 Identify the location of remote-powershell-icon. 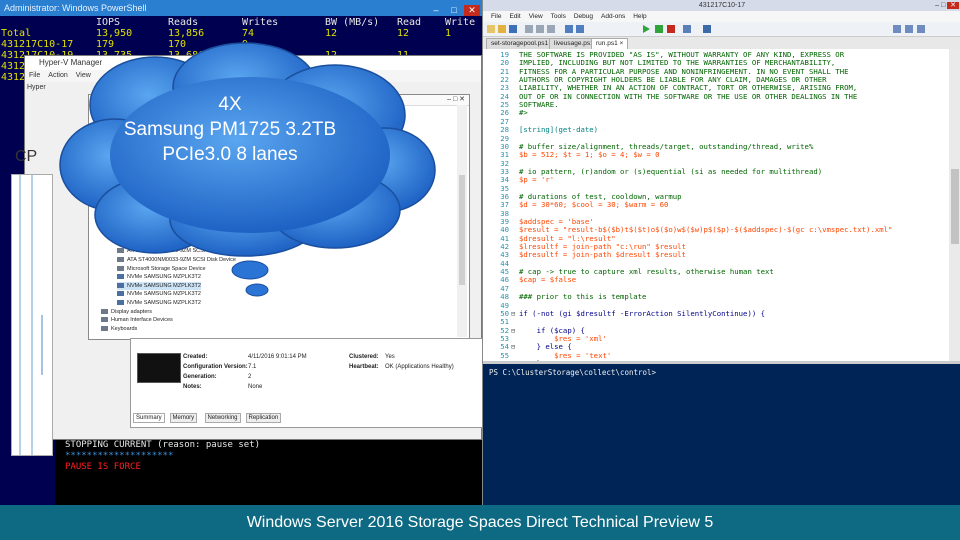
(687, 29).